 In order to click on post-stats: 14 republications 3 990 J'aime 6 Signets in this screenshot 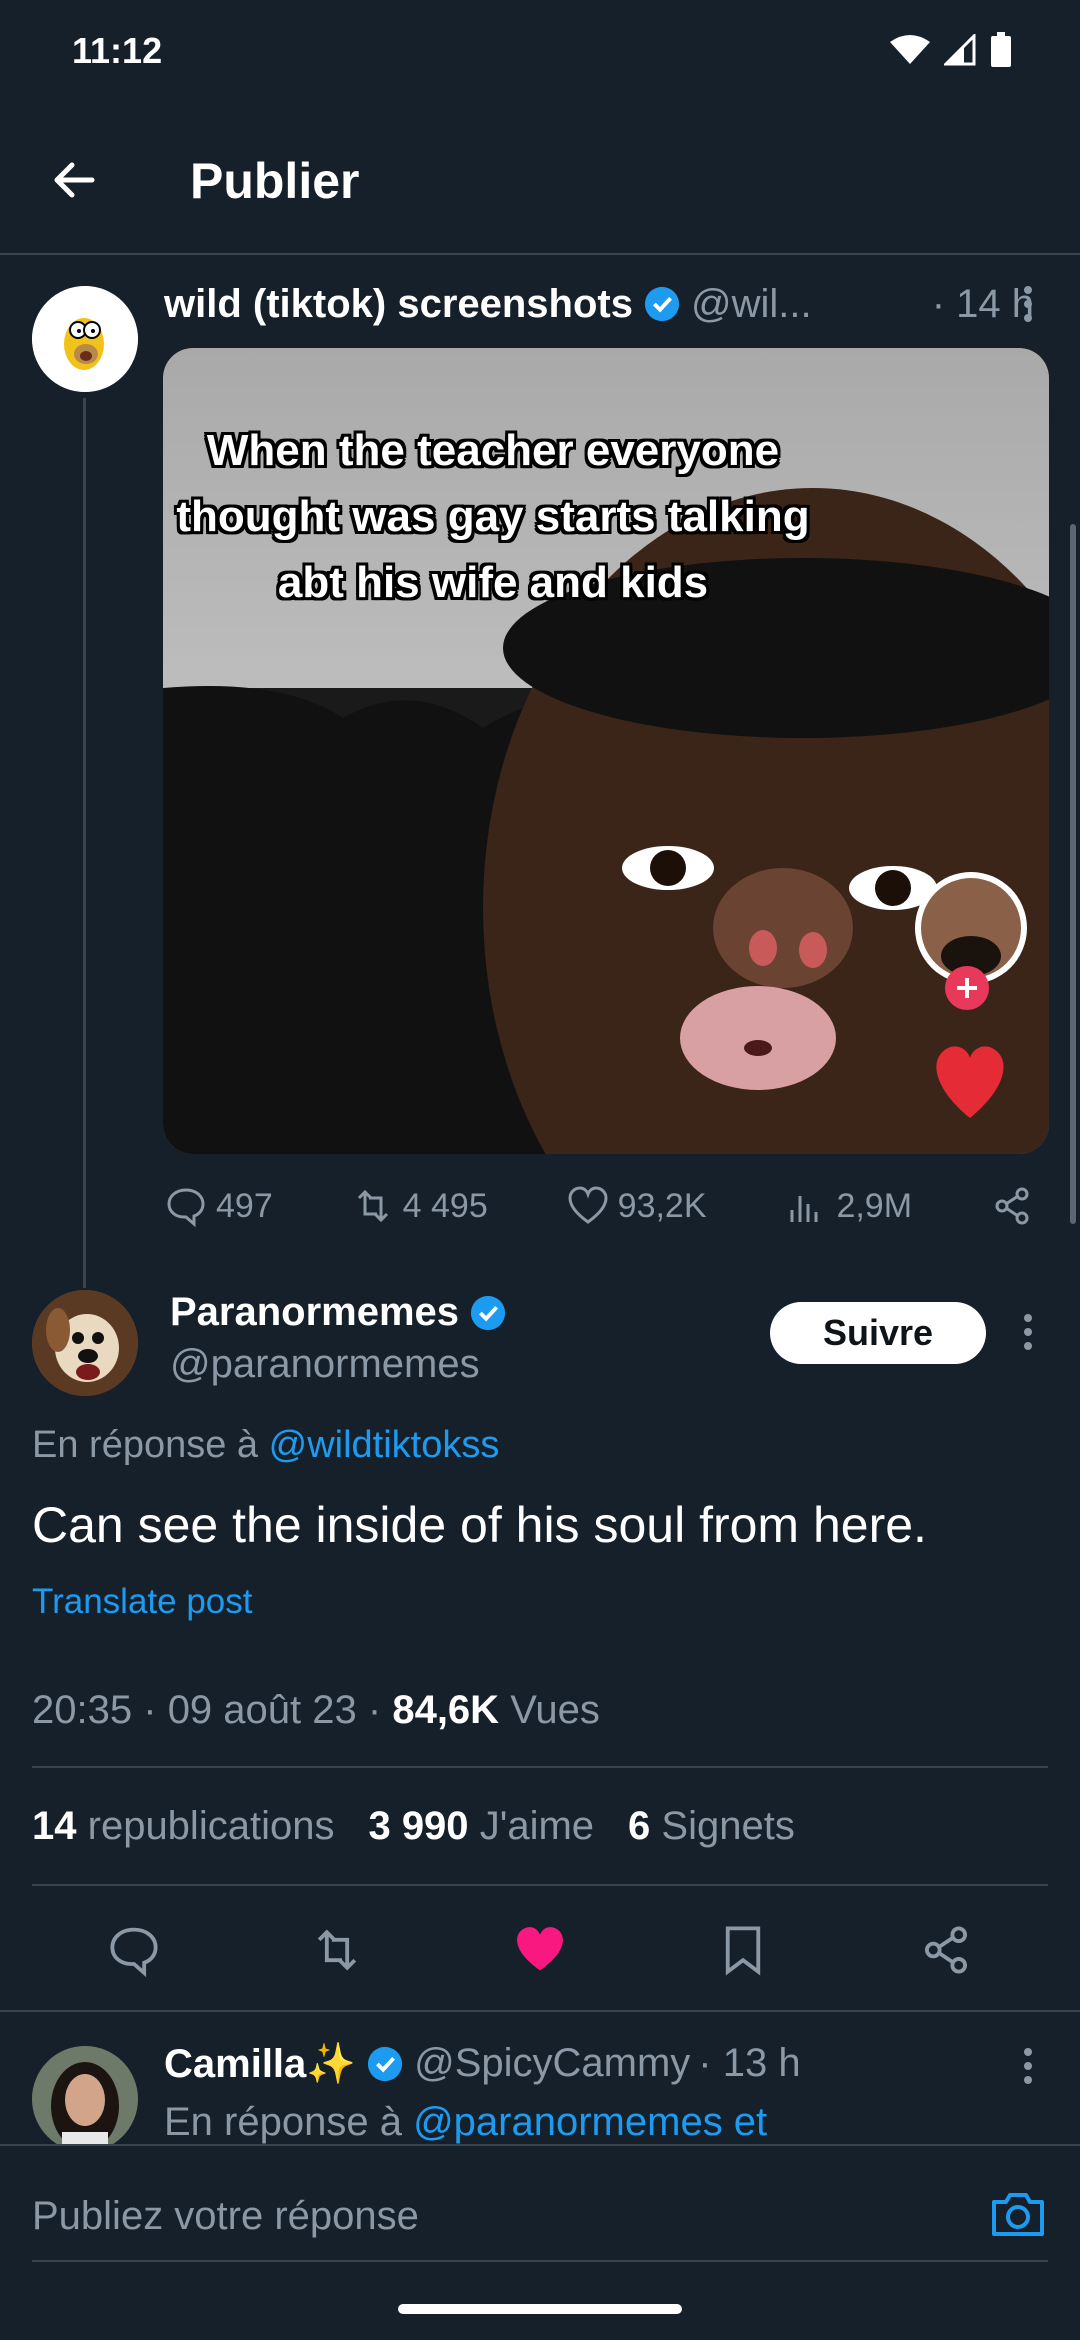, I will do `click(413, 1826)`.